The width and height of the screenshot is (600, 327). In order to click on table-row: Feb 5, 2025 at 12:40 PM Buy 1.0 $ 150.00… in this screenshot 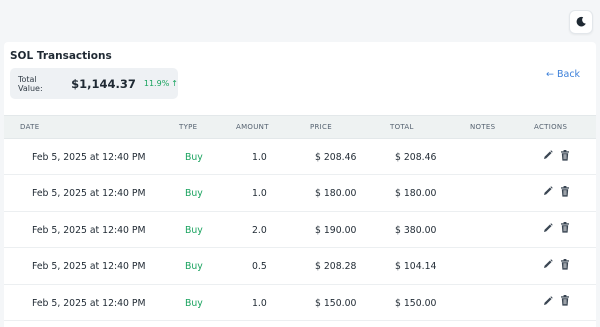, I will do `click(300, 303)`.